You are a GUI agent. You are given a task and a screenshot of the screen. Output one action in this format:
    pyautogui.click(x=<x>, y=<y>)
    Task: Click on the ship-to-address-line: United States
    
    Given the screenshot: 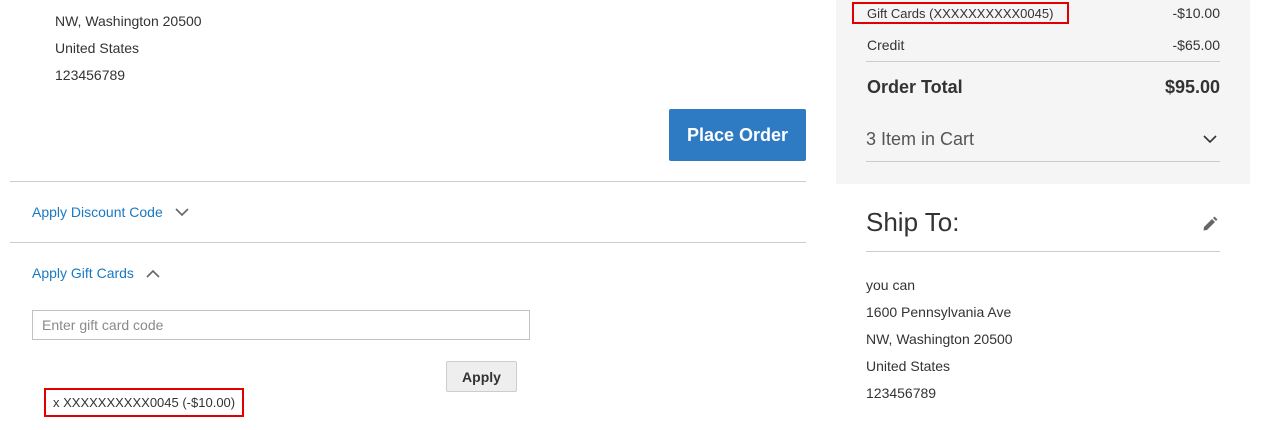 What is the action you would take?
    pyautogui.click(x=908, y=366)
    